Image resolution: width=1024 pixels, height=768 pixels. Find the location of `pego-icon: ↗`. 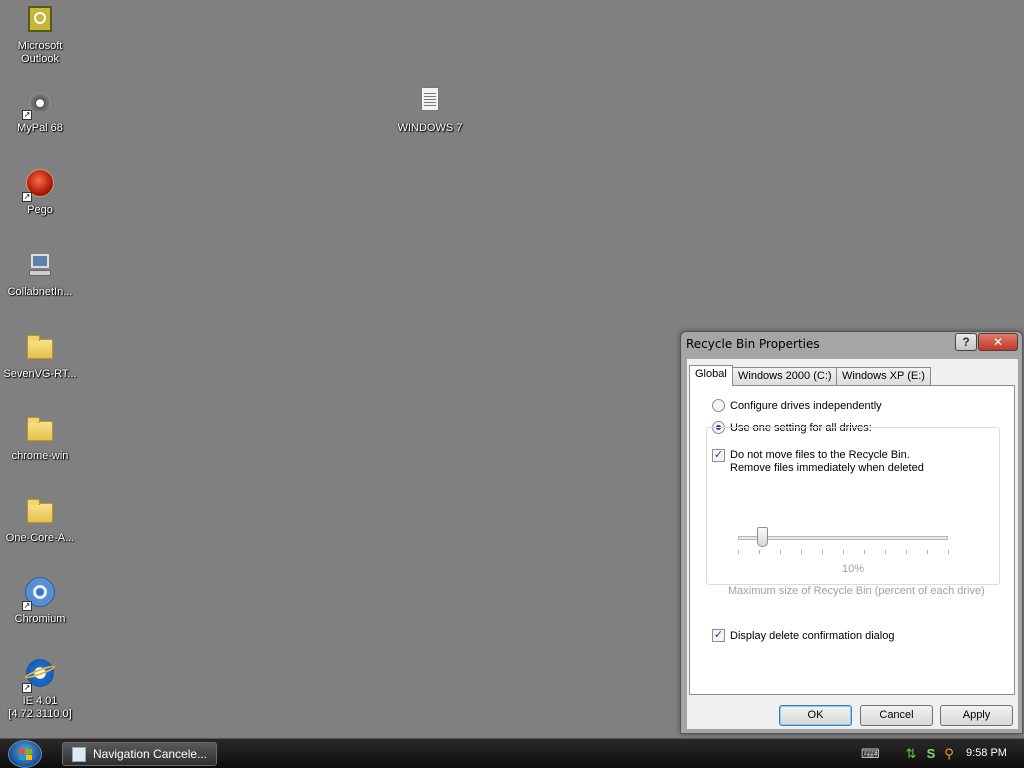

pego-icon: ↗ is located at coordinates (39, 185).